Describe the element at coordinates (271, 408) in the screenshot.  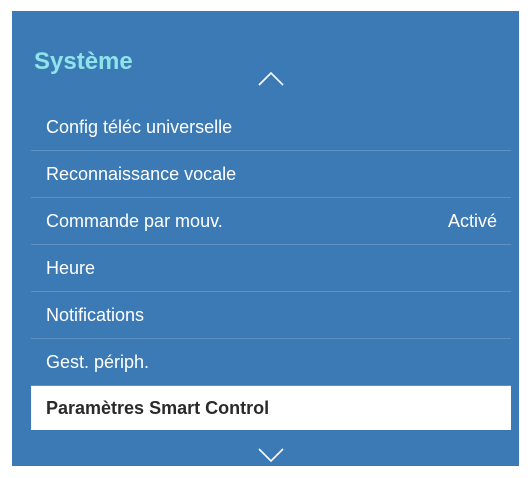
I see `menu-item-smart-control-settings: Paramètres Smart Control` at that location.